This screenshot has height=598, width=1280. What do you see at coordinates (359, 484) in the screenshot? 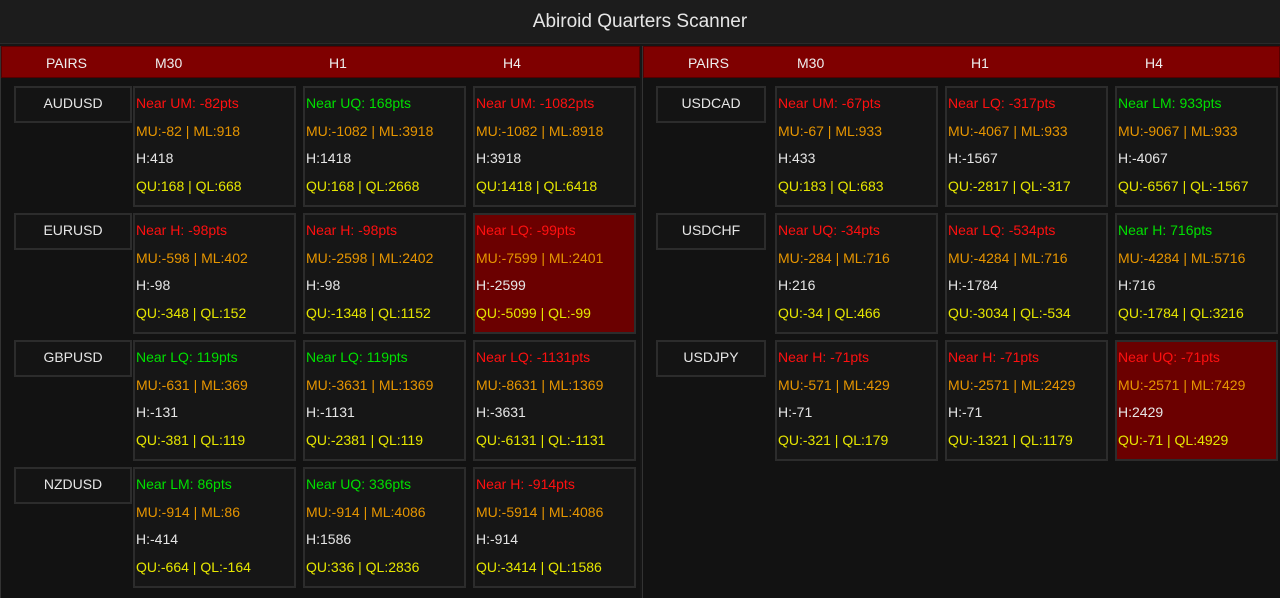
I see `near-level-text: Near UQ: 336pts` at bounding box center [359, 484].